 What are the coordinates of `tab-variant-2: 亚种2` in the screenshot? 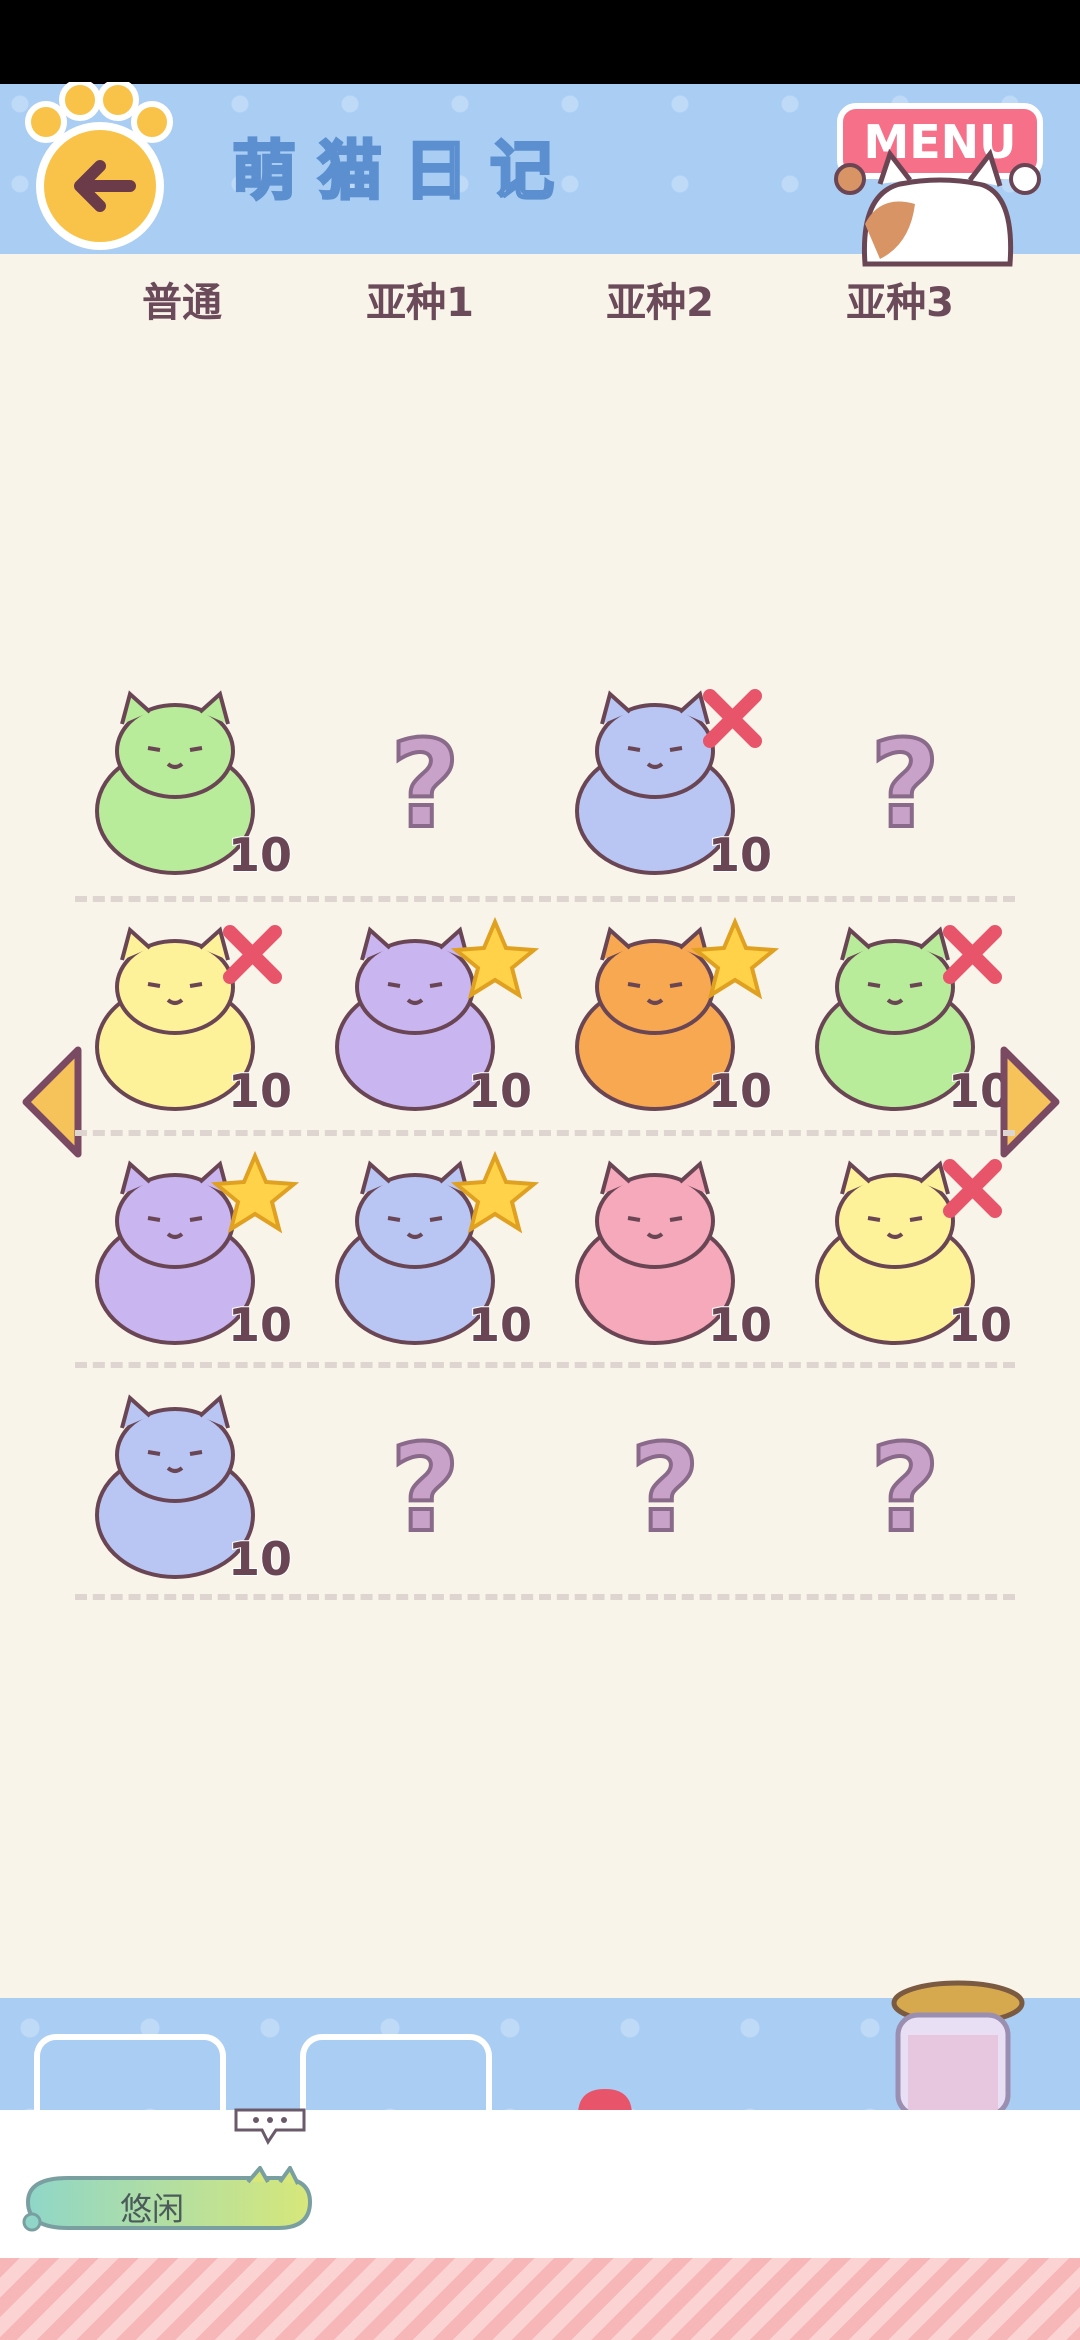 It's located at (660, 299).